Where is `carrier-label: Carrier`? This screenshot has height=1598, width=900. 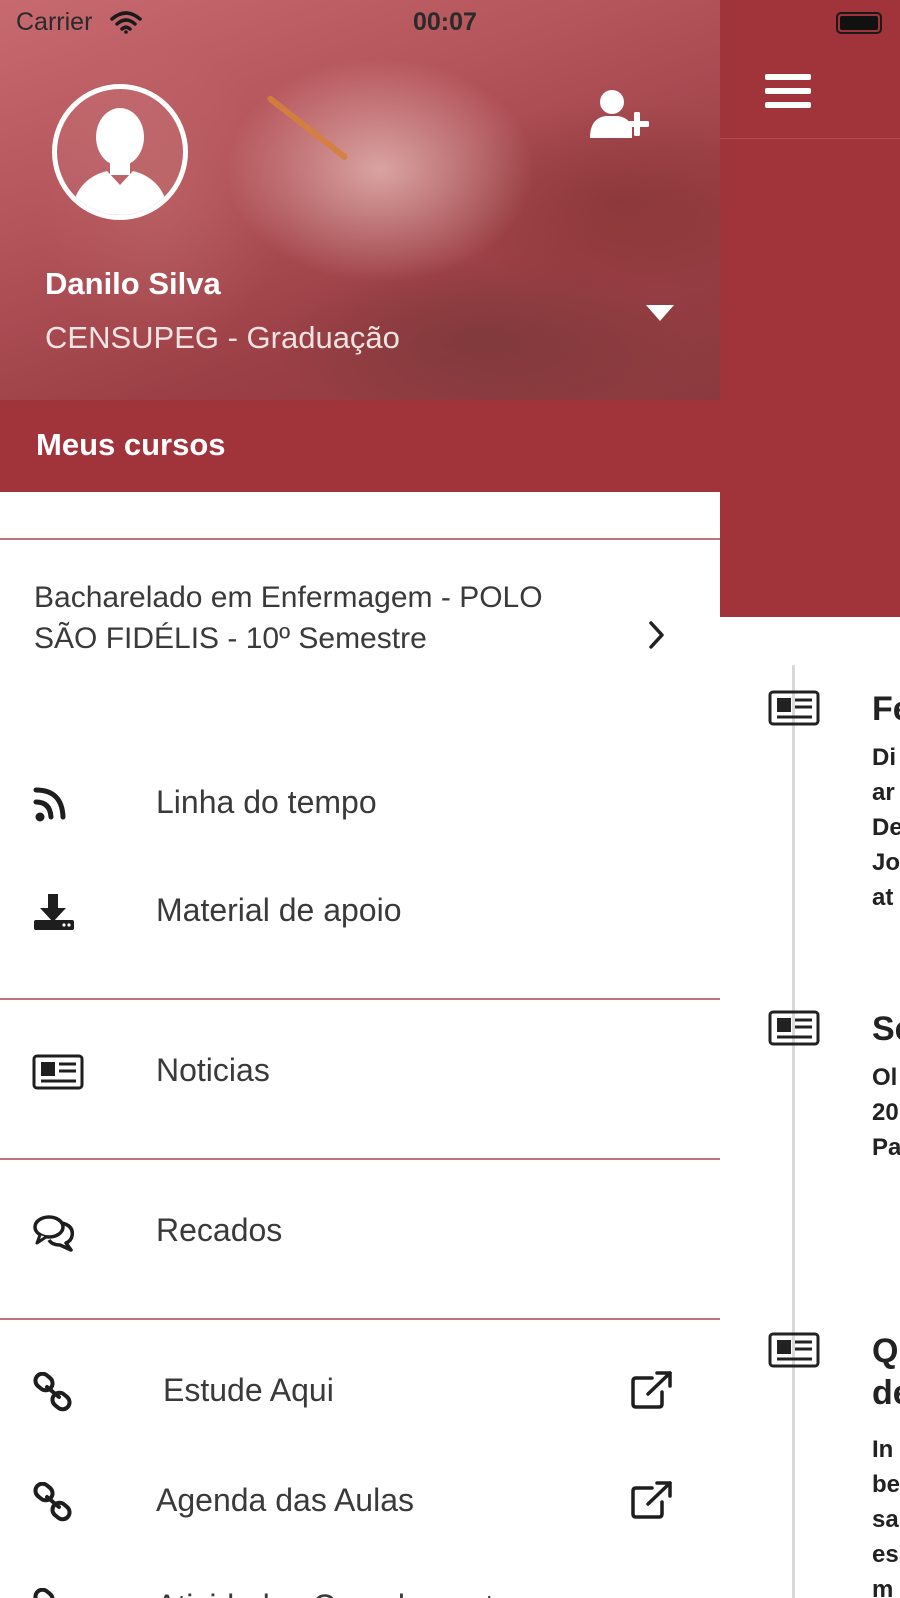 carrier-label: Carrier is located at coordinates (54, 22).